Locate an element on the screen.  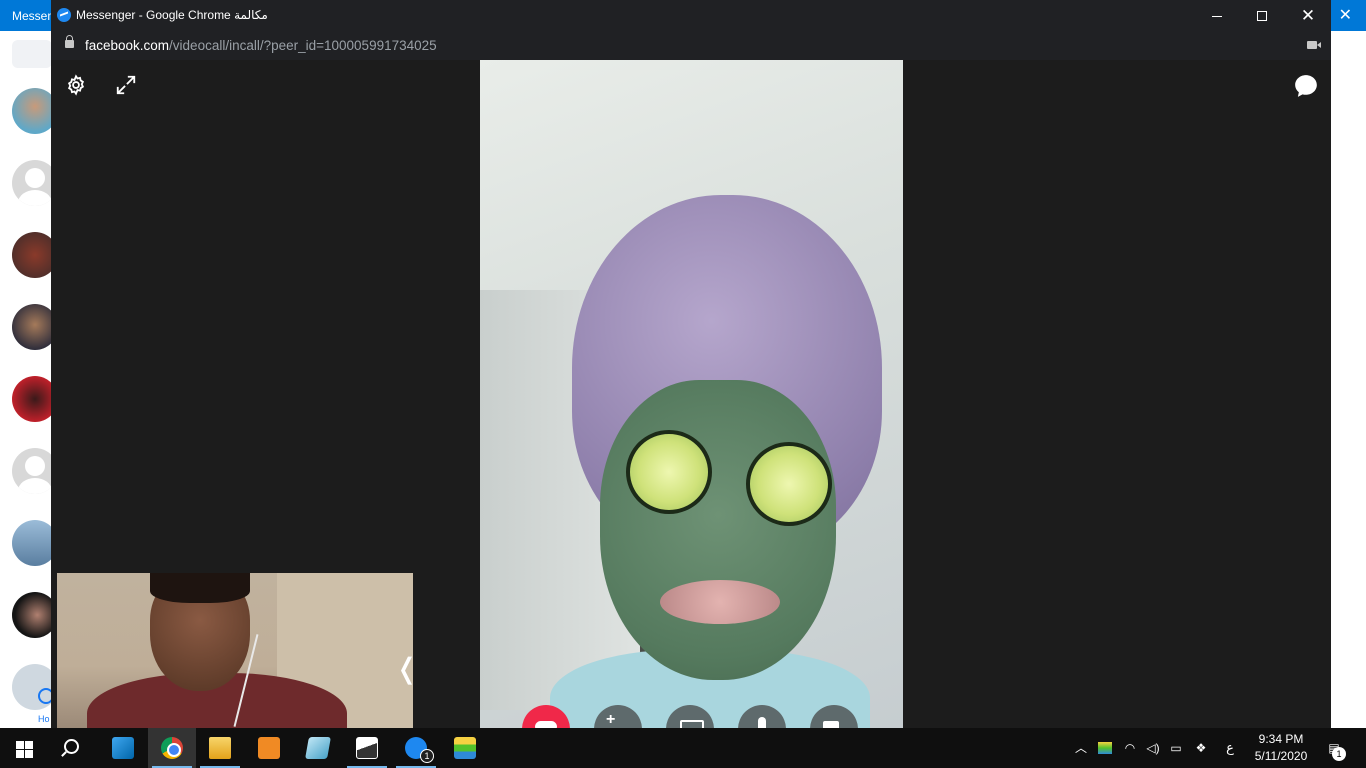
dropbox-icon: ❖ is located at coordinates (1201, 748).